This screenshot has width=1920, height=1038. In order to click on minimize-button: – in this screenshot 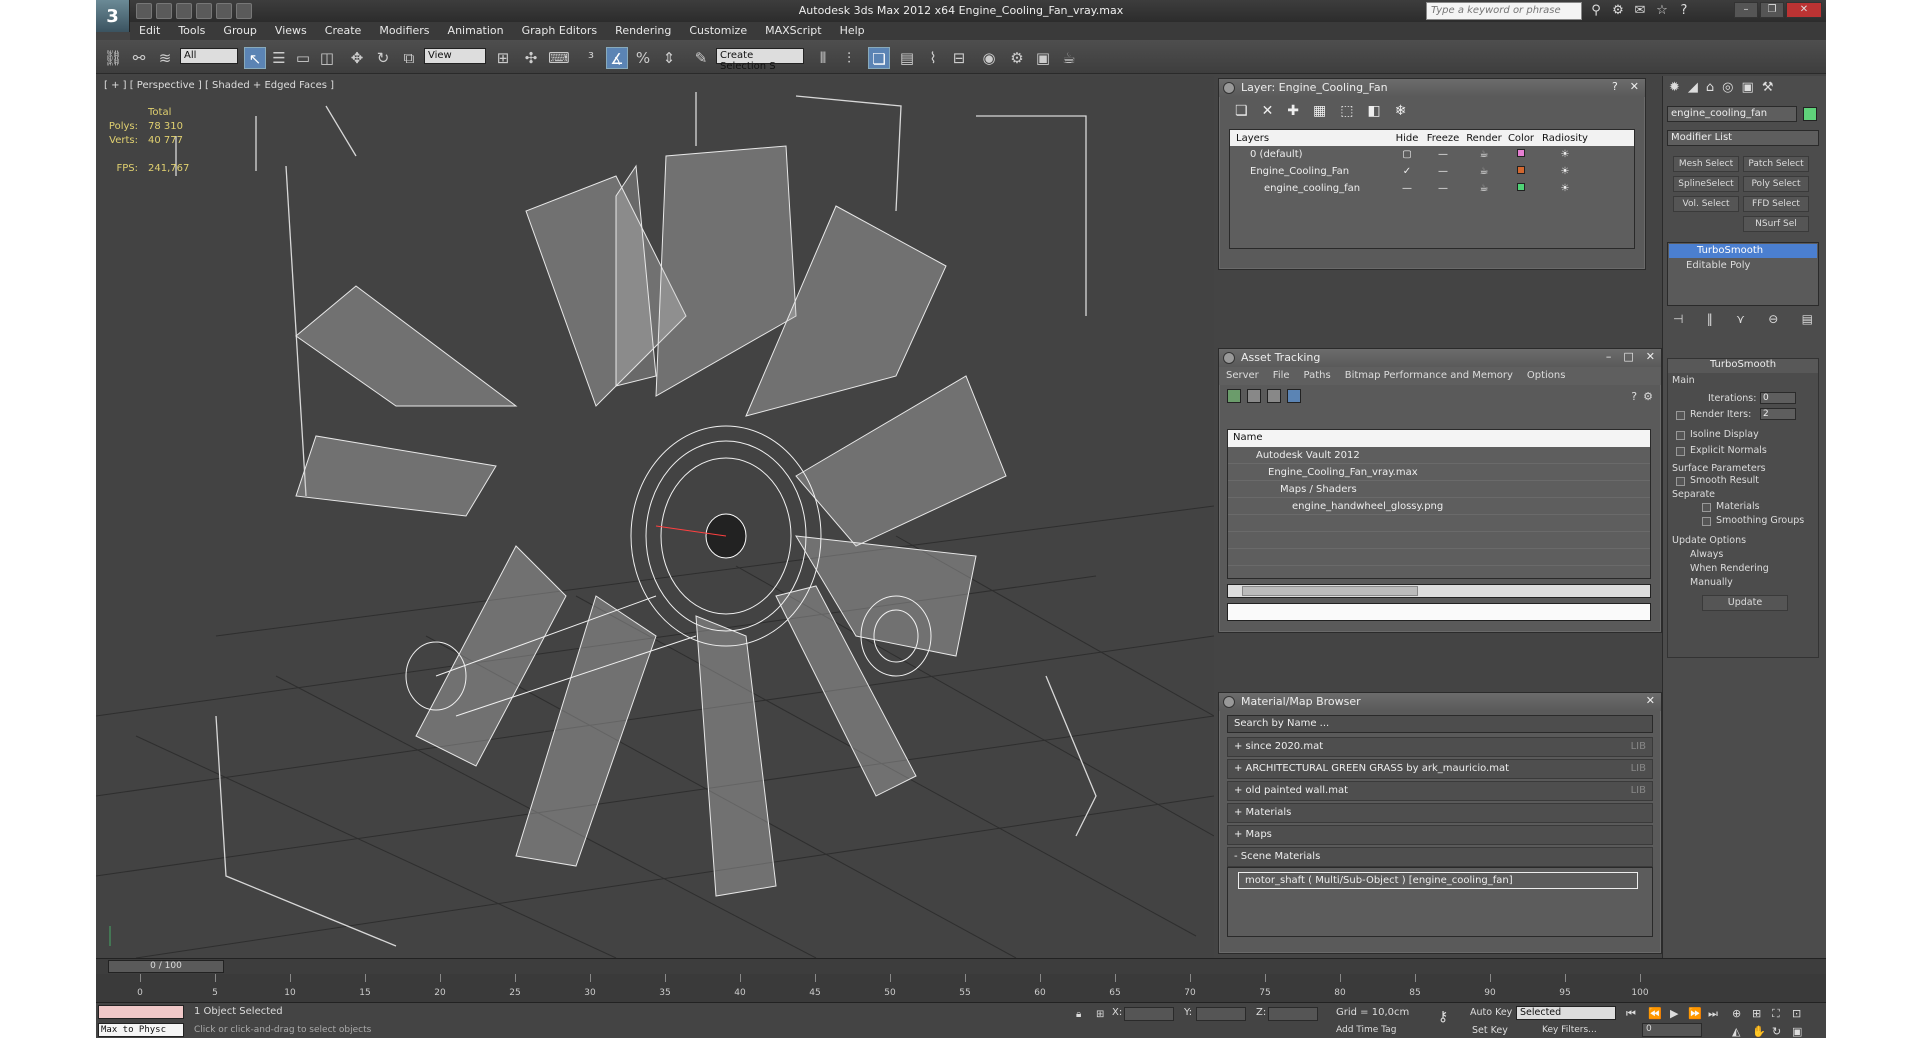, I will do `click(1746, 10)`.